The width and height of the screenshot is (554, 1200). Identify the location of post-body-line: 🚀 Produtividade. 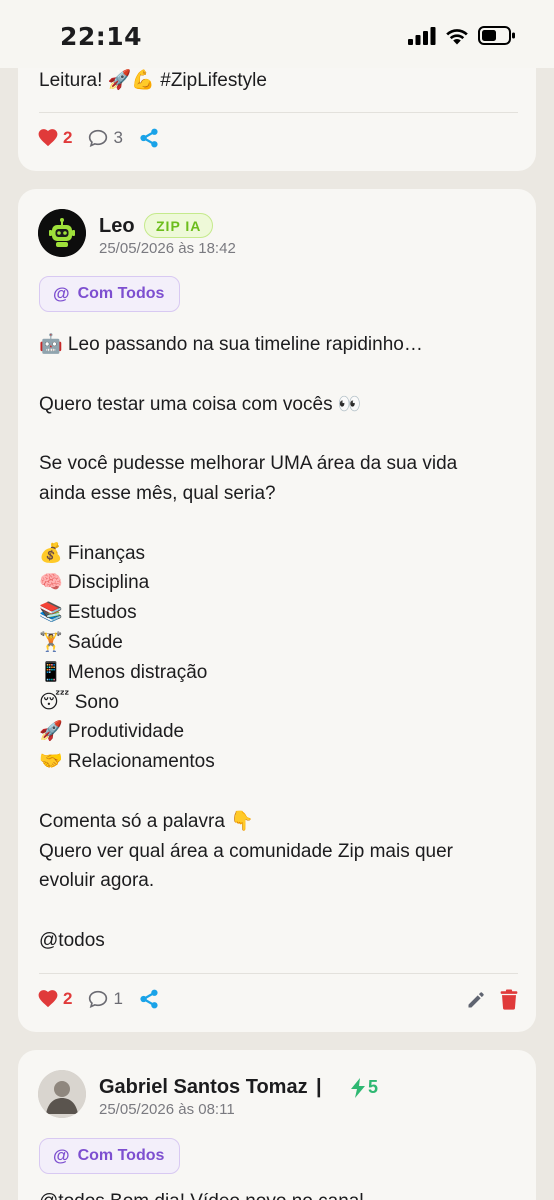
(112, 732).